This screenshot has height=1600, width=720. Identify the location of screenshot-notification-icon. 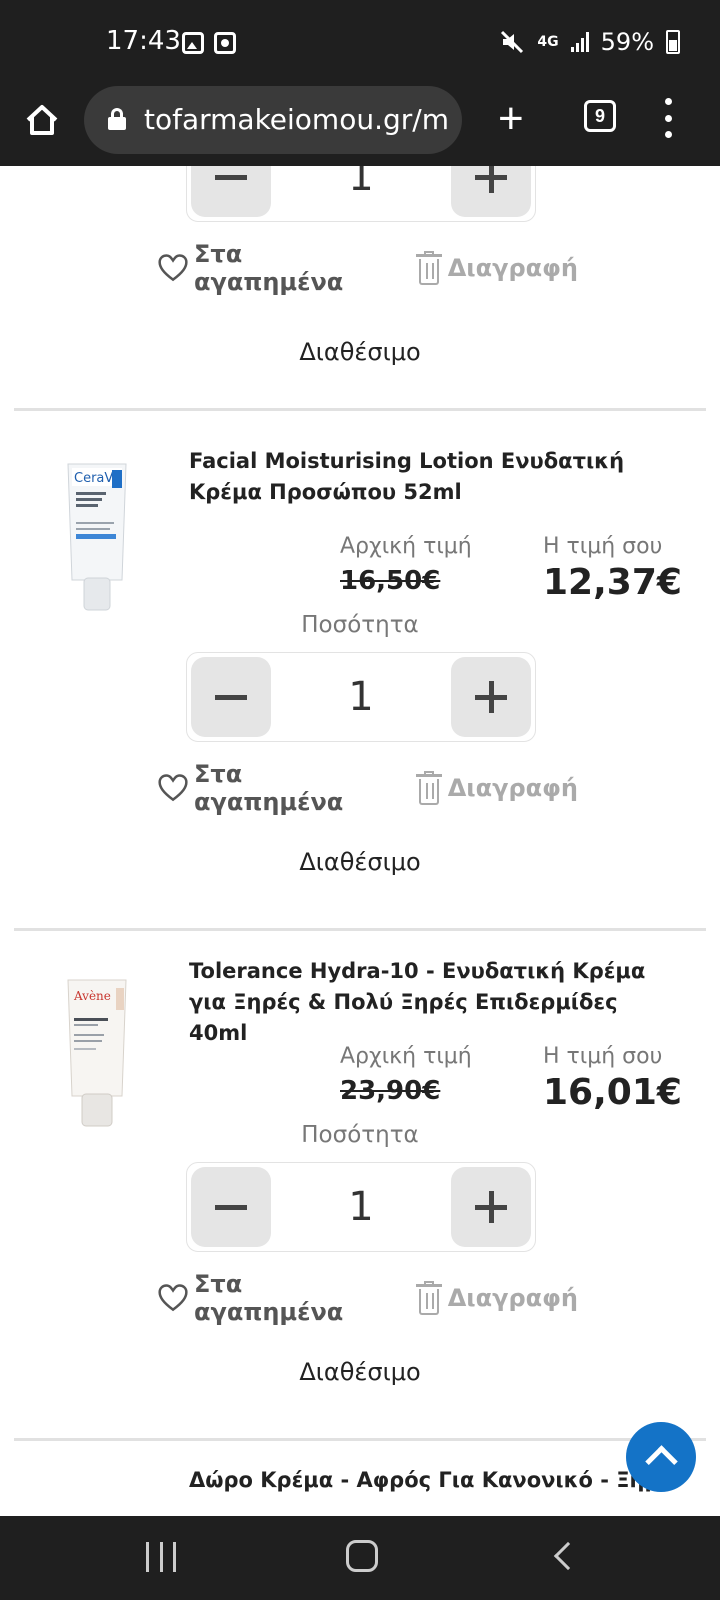
(225, 43).